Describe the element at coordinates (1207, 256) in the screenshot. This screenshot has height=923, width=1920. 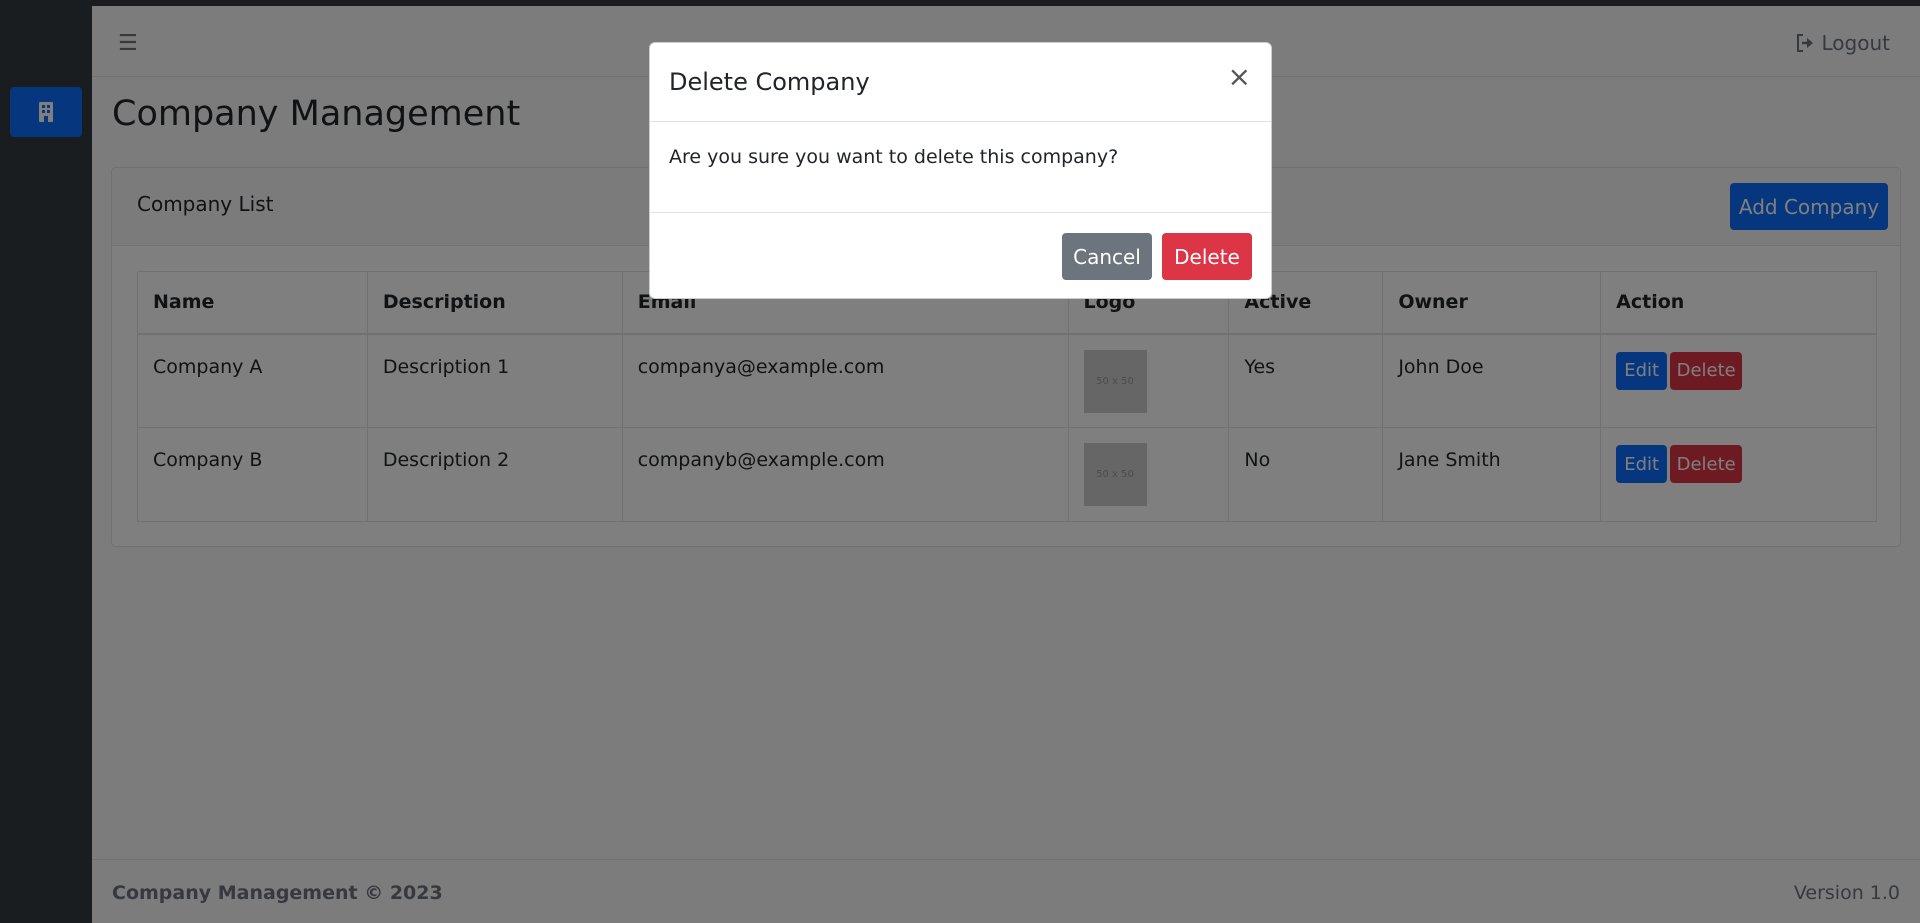
I see `confirm-delete-button: Delete` at that location.